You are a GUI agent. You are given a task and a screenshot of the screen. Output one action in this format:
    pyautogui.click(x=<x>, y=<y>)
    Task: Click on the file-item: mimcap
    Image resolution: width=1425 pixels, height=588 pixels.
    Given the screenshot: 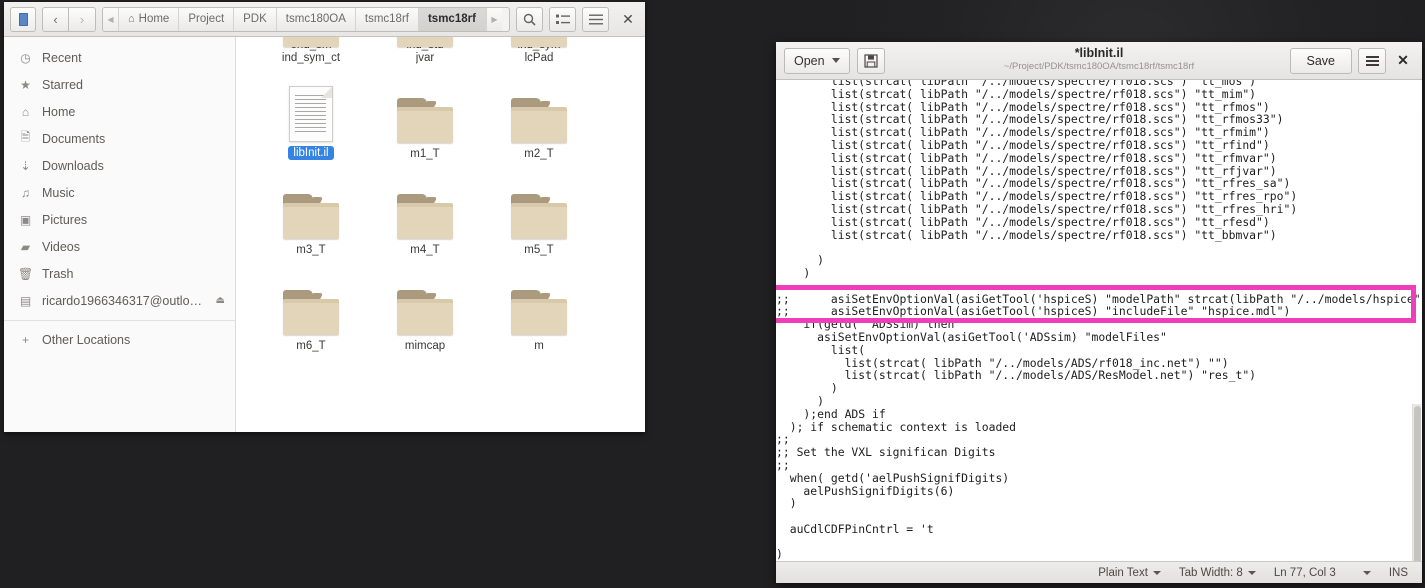 What is the action you would take?
    pyautogui.click(x=425, y=306)
    